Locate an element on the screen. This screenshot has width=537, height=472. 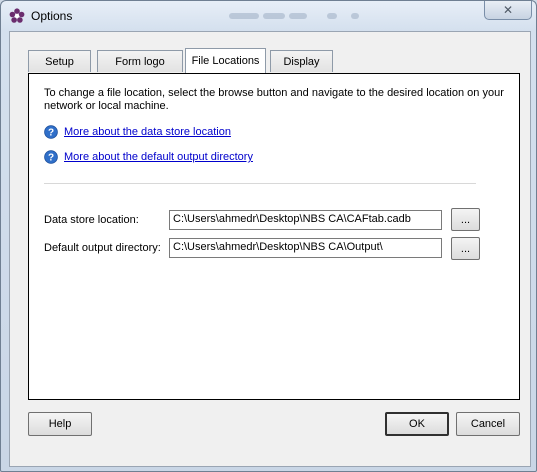
title-bar: Options ✕ is located at coordinates (268, 16).